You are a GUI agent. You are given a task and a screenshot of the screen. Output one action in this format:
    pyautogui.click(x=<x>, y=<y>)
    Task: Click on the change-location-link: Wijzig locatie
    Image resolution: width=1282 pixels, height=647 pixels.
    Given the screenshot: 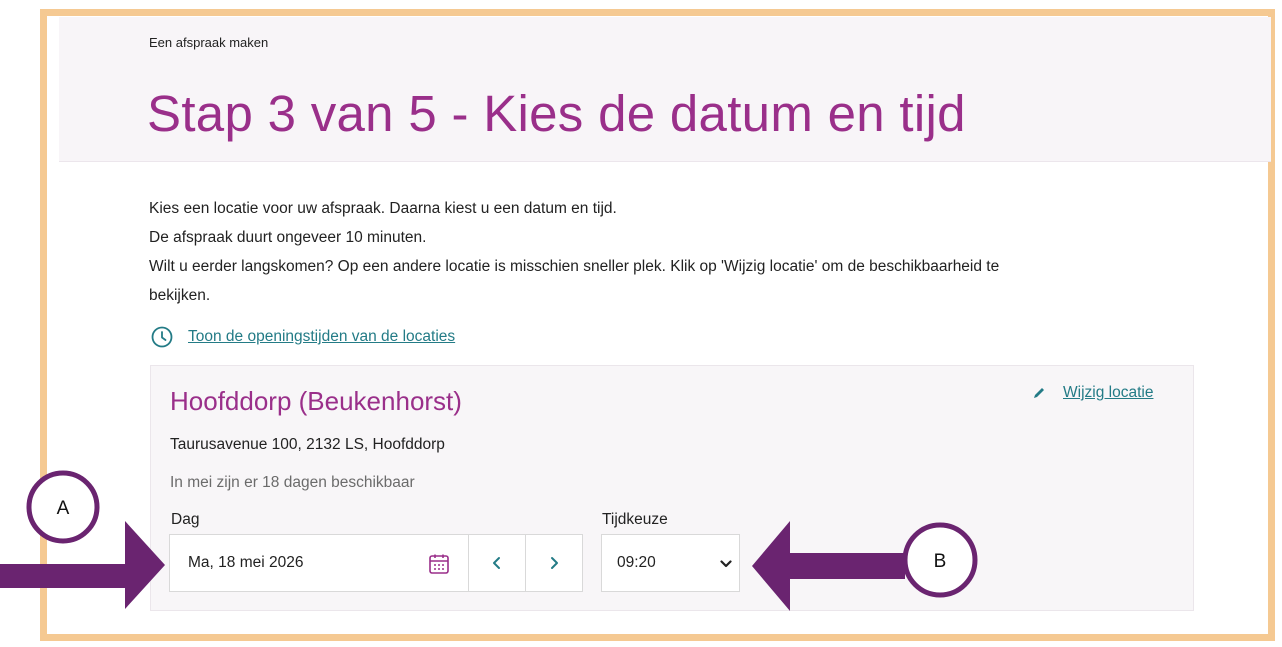 What is the action you would take?
    pyautogui.click(x=1092, y=393)
    